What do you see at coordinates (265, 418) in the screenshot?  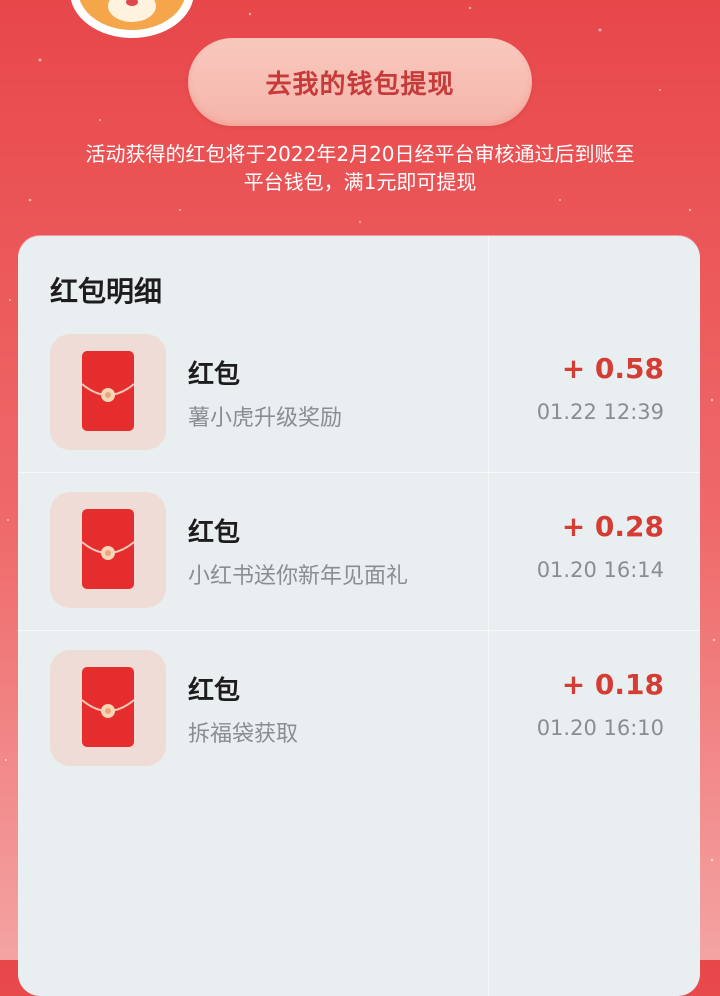 I see `item-desc: 薯小虎升级奖励` at bounding box center [265, 418].